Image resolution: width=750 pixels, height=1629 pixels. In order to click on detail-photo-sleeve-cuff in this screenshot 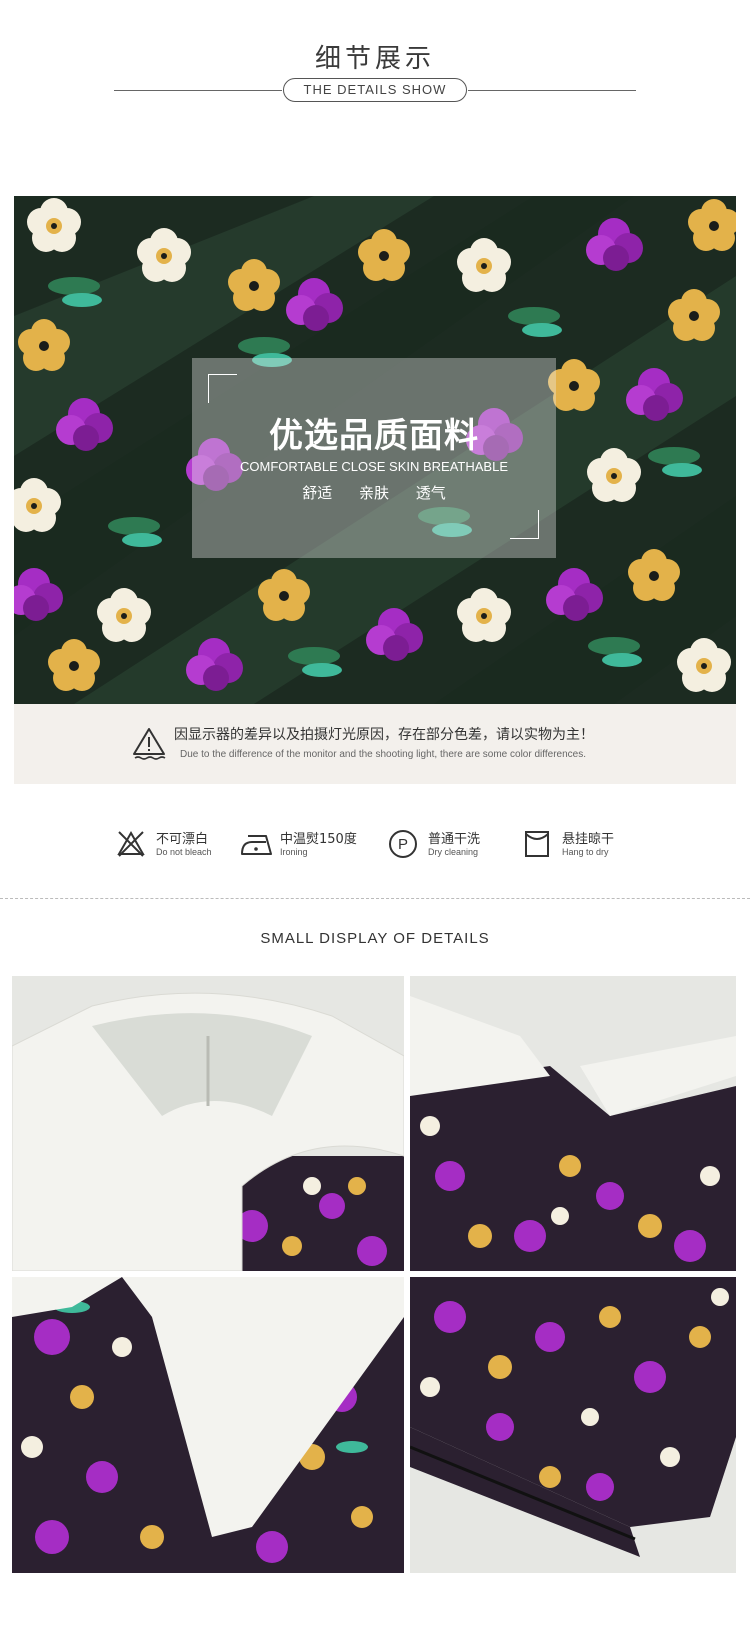, I will do `click(573, 1425)`.